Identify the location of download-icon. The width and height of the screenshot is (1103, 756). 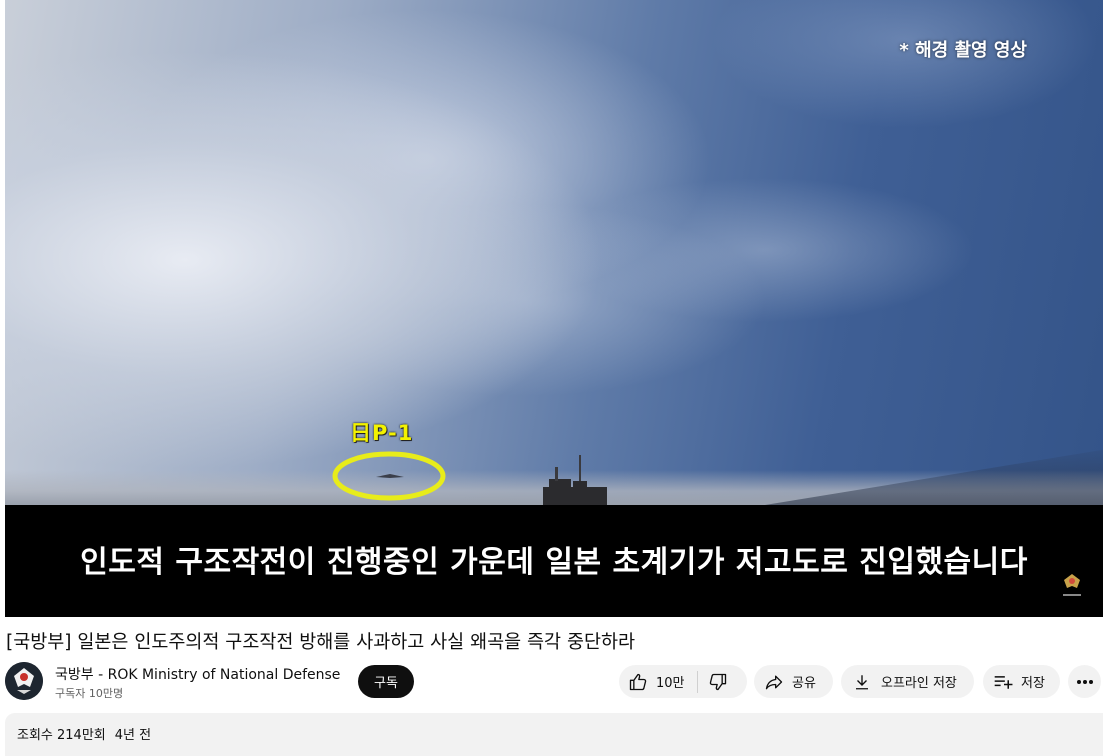
(862, 681).